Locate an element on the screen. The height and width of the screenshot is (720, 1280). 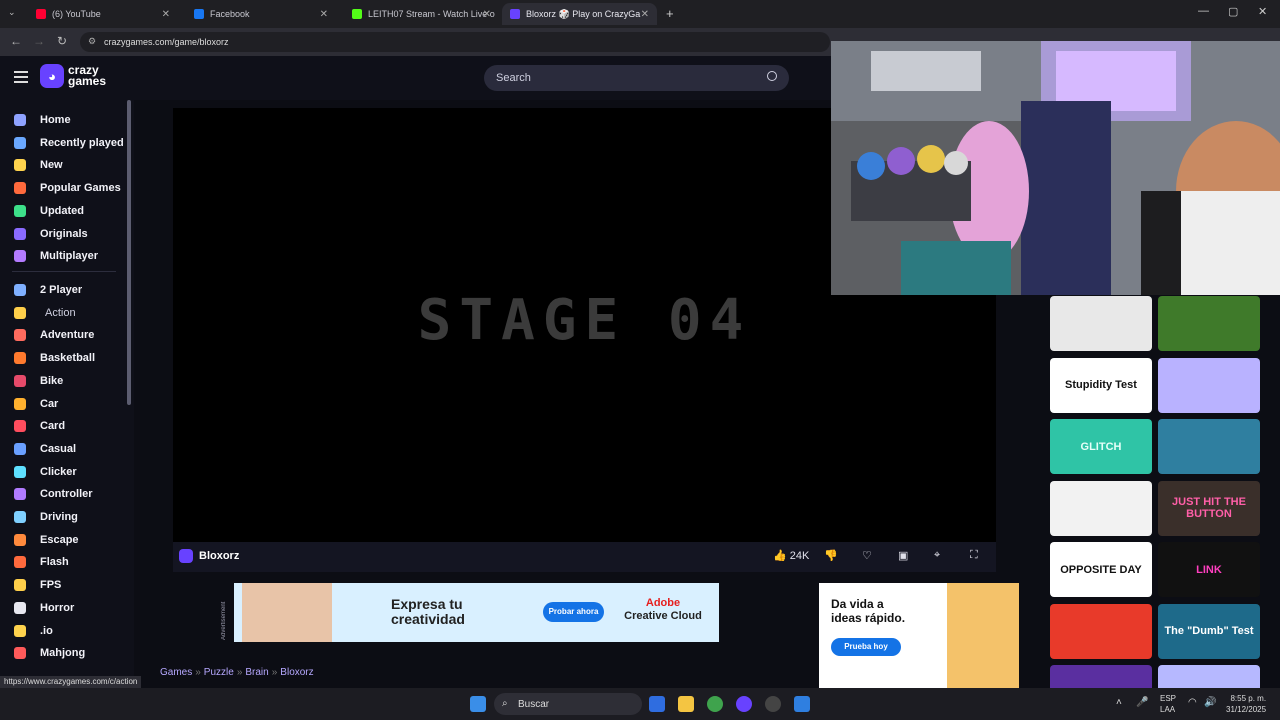
sidebar-item-label: Car is located at coordinates (49, 403).